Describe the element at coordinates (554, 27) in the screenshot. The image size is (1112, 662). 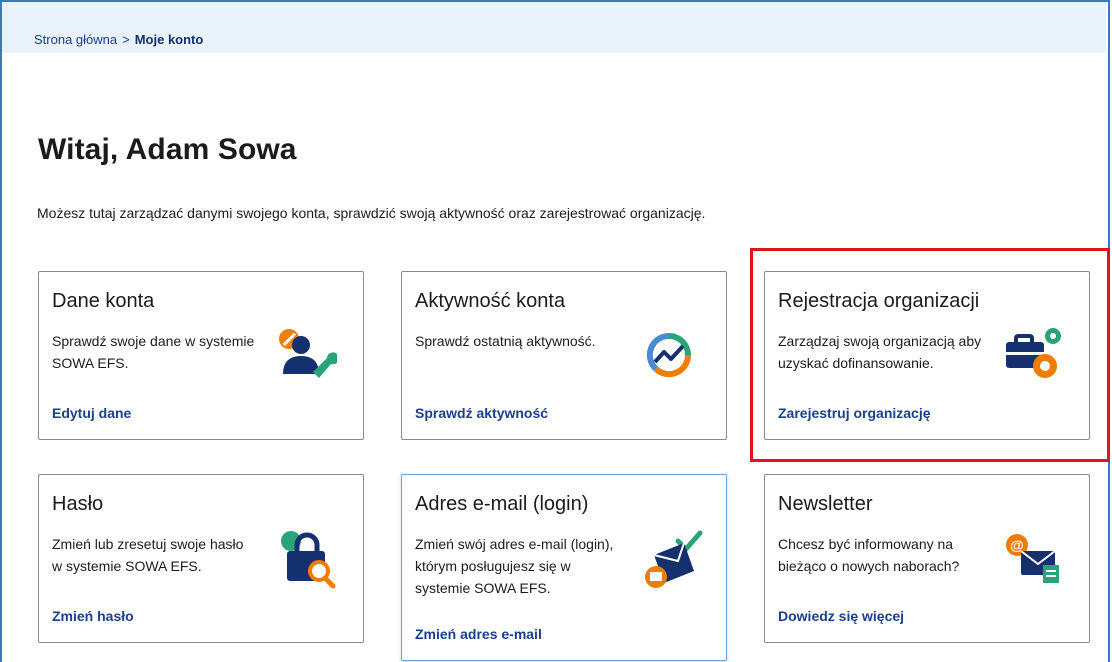
I see `breadcrumb-bar: Strona główna > Moje konto` at that location.